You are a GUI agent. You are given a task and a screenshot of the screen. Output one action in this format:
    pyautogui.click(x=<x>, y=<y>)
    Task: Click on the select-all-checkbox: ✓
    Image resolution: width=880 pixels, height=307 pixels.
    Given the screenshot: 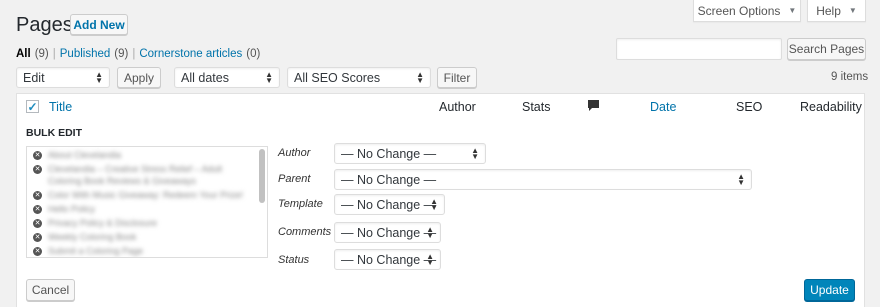 What is the action you would take?
    pyautogui.click(x=32, y=106)
    